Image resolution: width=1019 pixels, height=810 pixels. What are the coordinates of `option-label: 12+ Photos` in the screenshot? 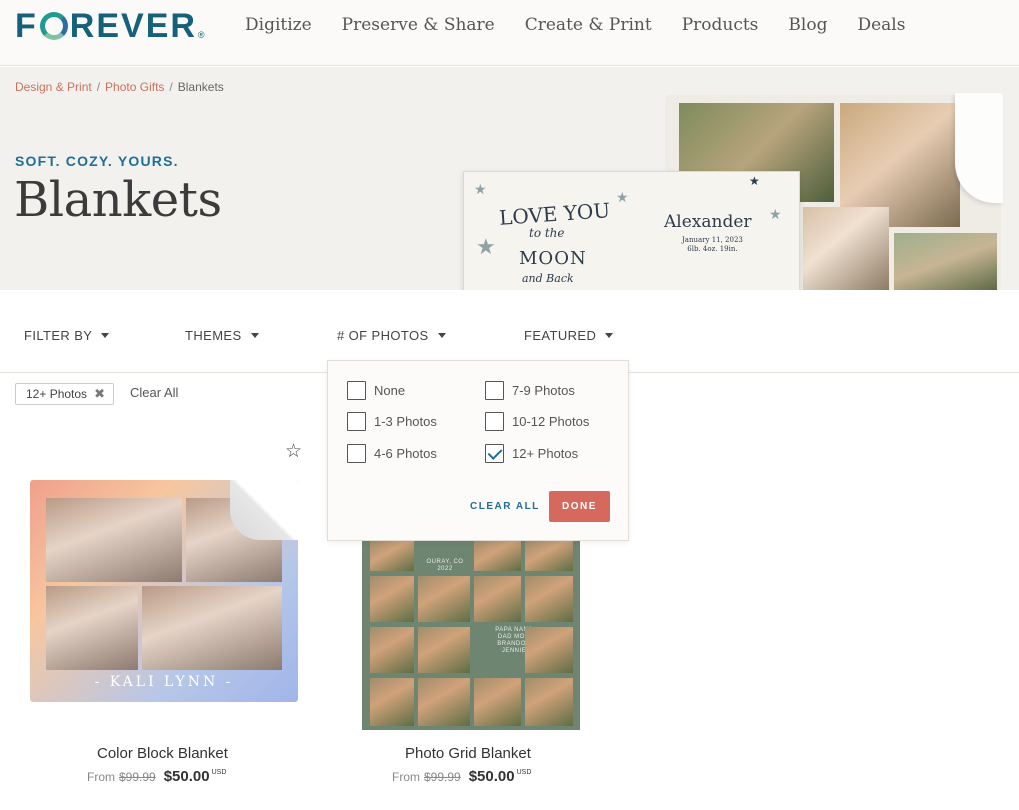 It's located at (545, 453).